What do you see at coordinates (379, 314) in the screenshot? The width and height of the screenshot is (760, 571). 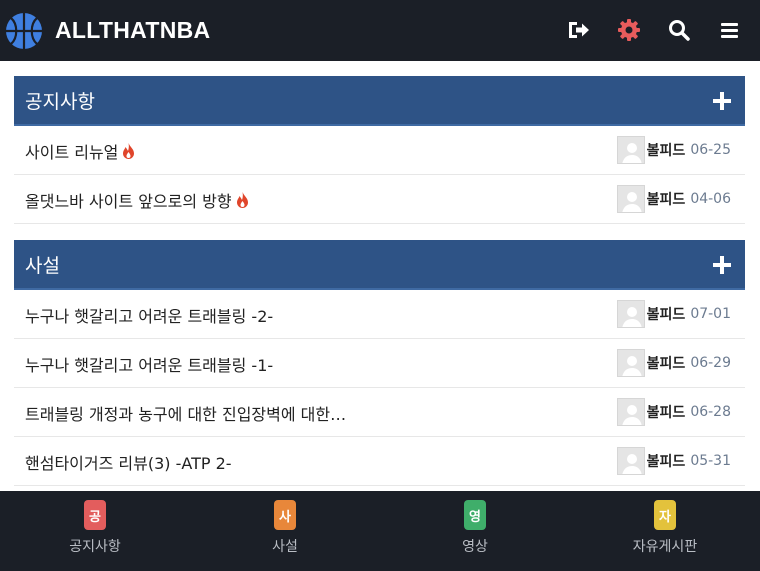 I see `list-item: 누구나 햇갈리고 어려운 트래블링 -2- 볼피드 07-01` at bounding box center [379, 314].